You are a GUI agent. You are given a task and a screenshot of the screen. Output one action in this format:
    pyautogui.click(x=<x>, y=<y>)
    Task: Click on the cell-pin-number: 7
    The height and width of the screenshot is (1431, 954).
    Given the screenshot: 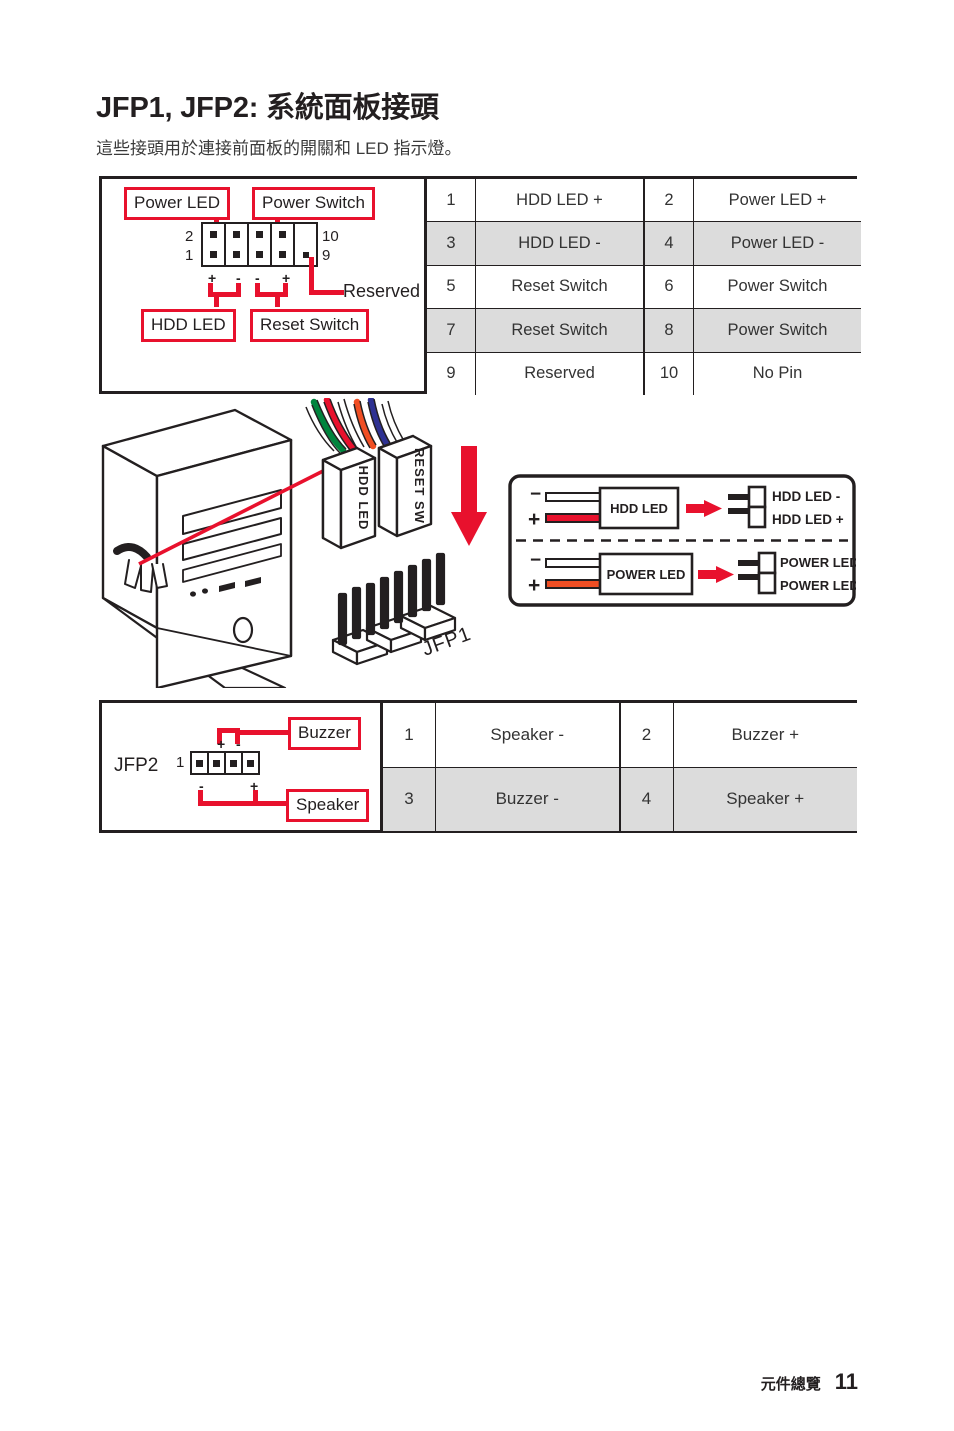 What is the action you would take?
    pyautogui.click(x=451, y=330)
    